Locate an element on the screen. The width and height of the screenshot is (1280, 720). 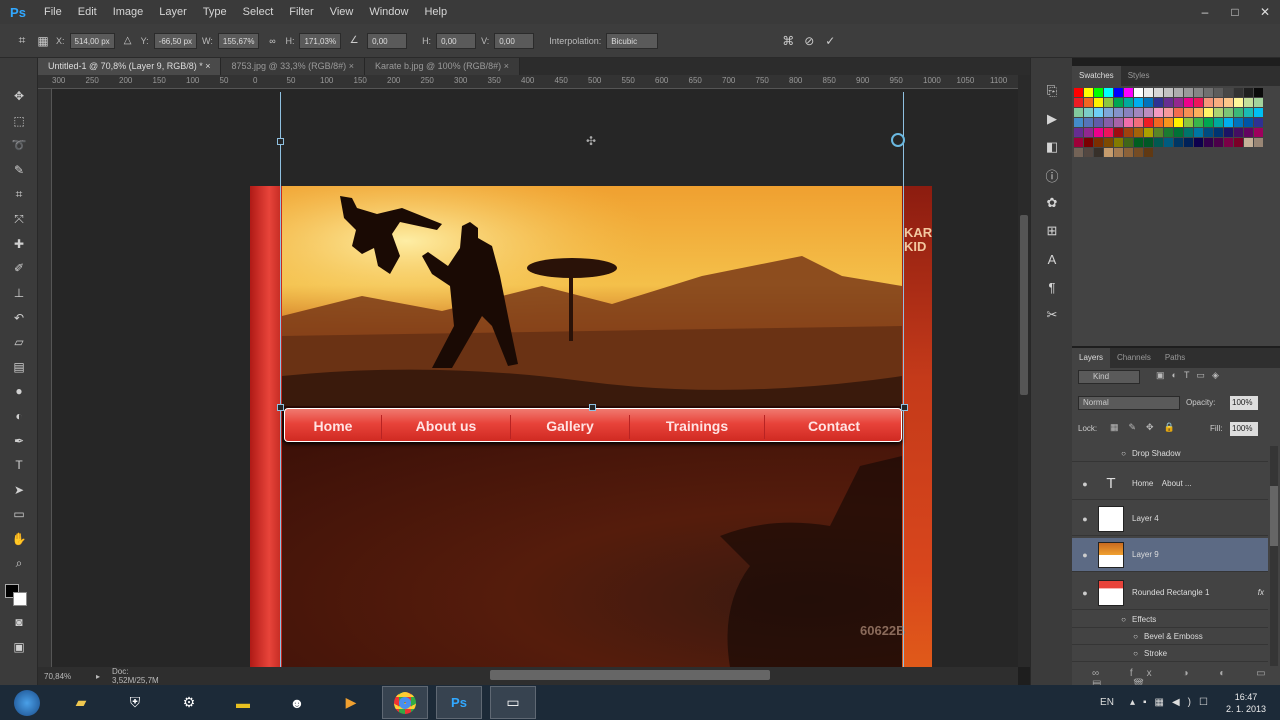
brush-tool-icon: ✐ is located at coordinates (19, 268).